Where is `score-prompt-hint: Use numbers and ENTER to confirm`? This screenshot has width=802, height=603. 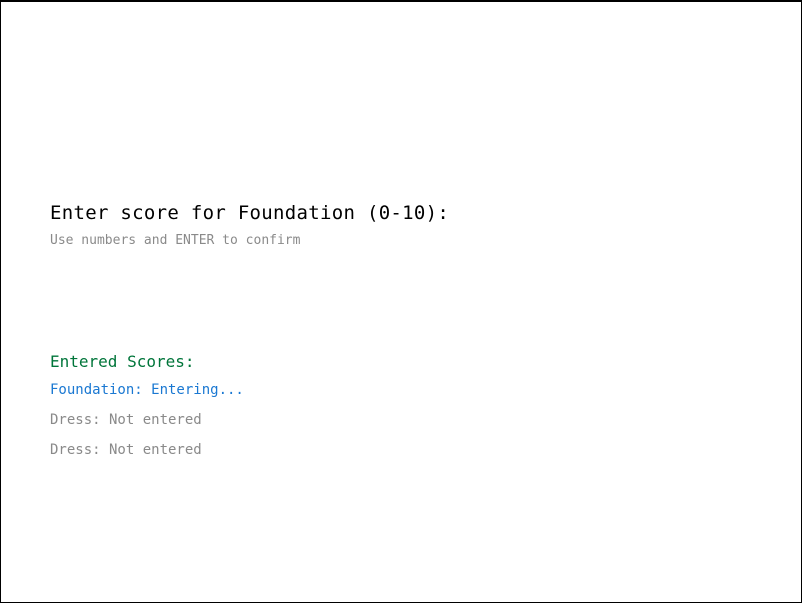 score-prompt-hint: Use numbers and ENTER to confirm is located at coordinates (175, 240).